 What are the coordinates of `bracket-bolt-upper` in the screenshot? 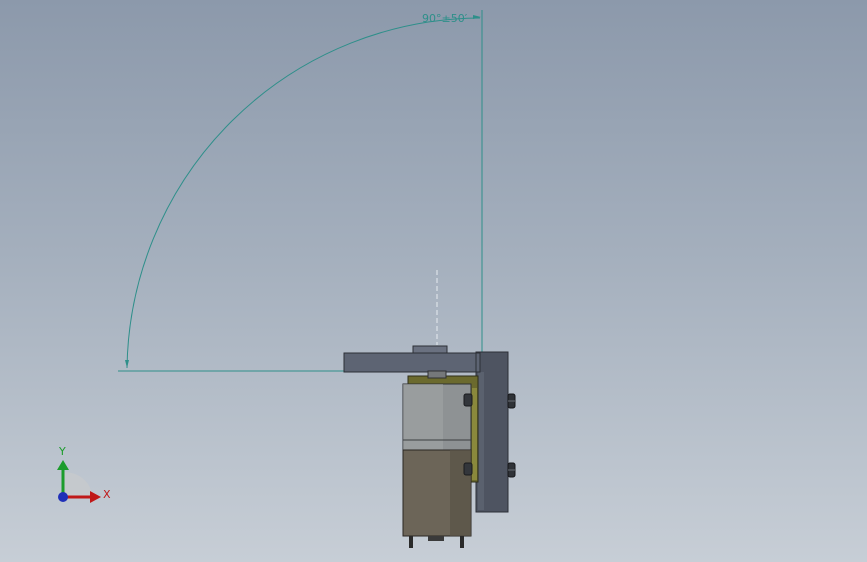 It's located at (511, 401).